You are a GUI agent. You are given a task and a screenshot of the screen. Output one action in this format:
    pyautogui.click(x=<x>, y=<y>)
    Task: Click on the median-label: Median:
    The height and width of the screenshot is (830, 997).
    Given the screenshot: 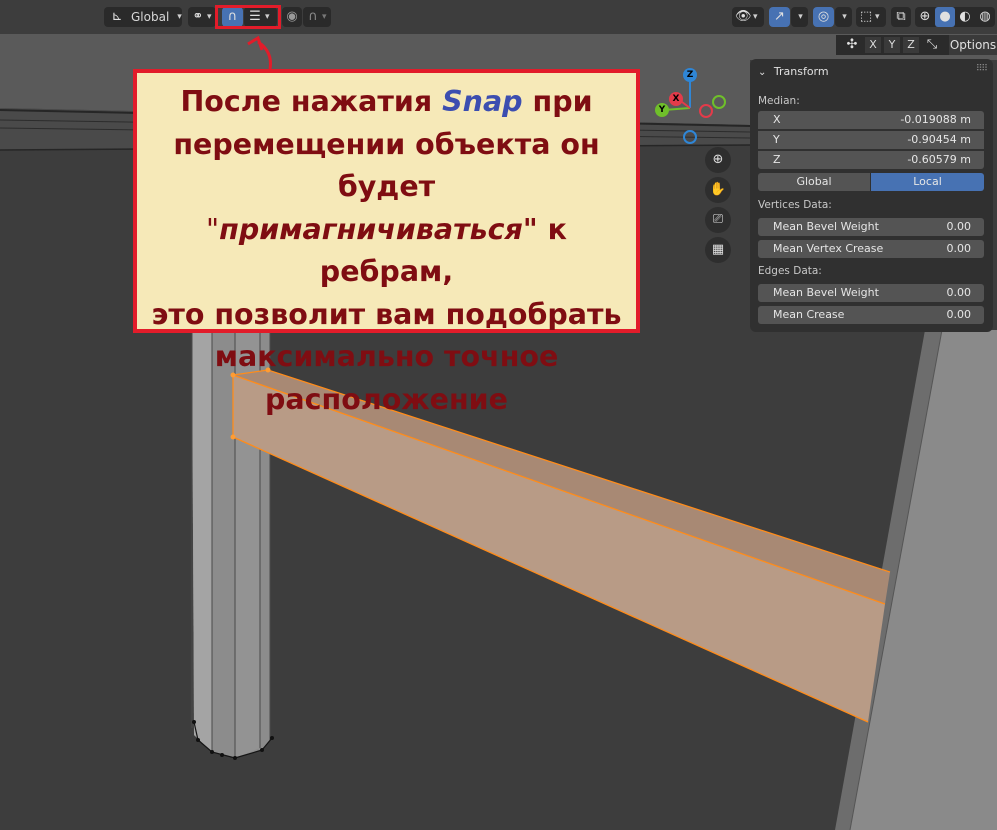 What is the action you would take?
    pyautogui.click(x=779, y=101)
    